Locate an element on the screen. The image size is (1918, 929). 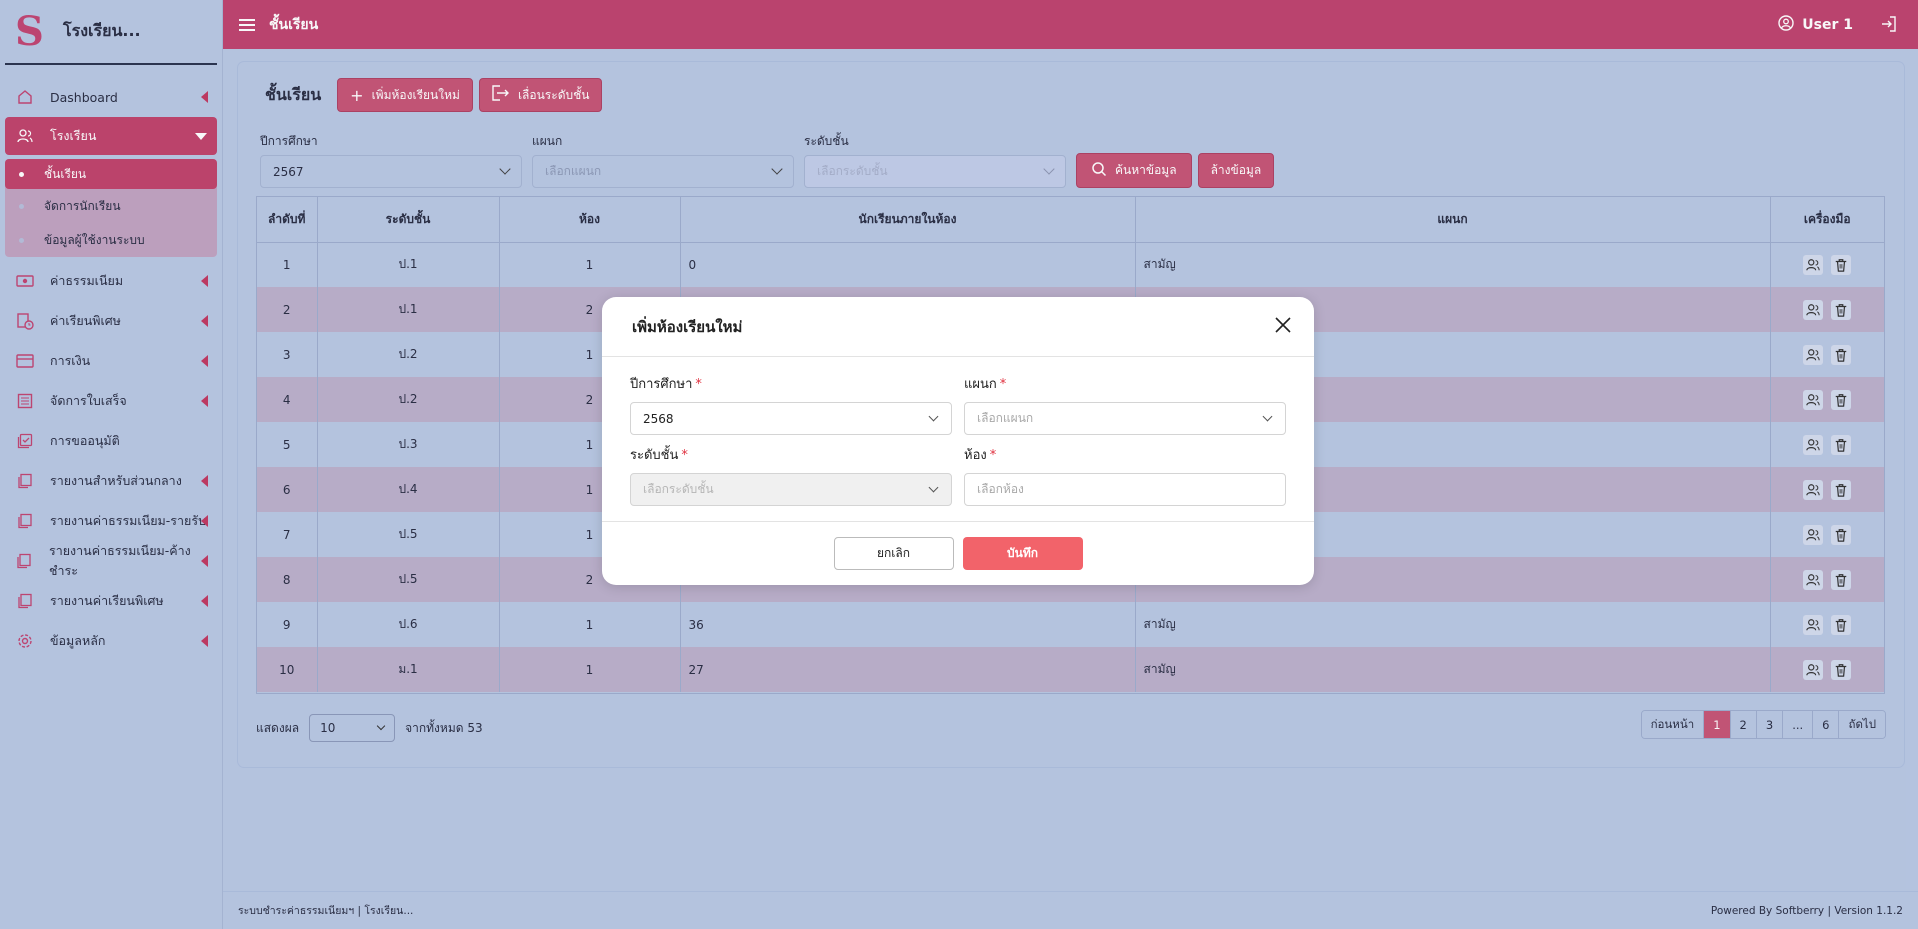
dialog-level-label-text: ระดับชั้น is located at coordinates (654, 455).